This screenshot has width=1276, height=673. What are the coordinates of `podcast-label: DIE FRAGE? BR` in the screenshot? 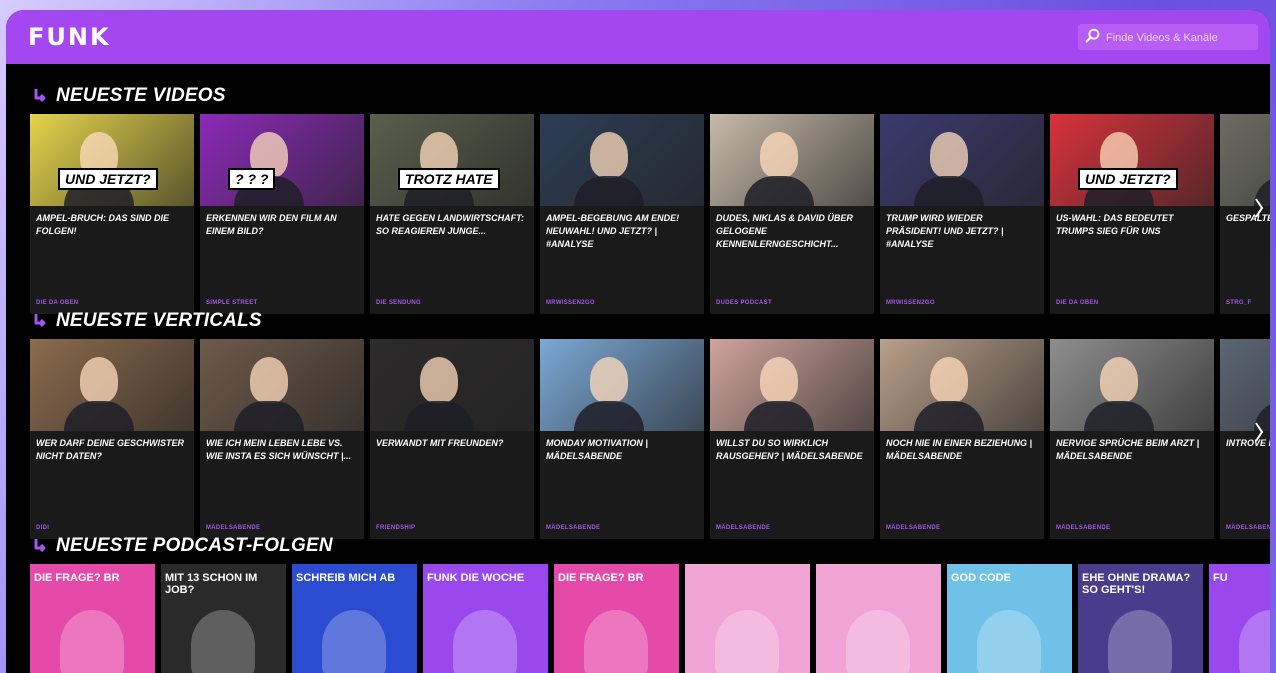 It's located at (77, 578).